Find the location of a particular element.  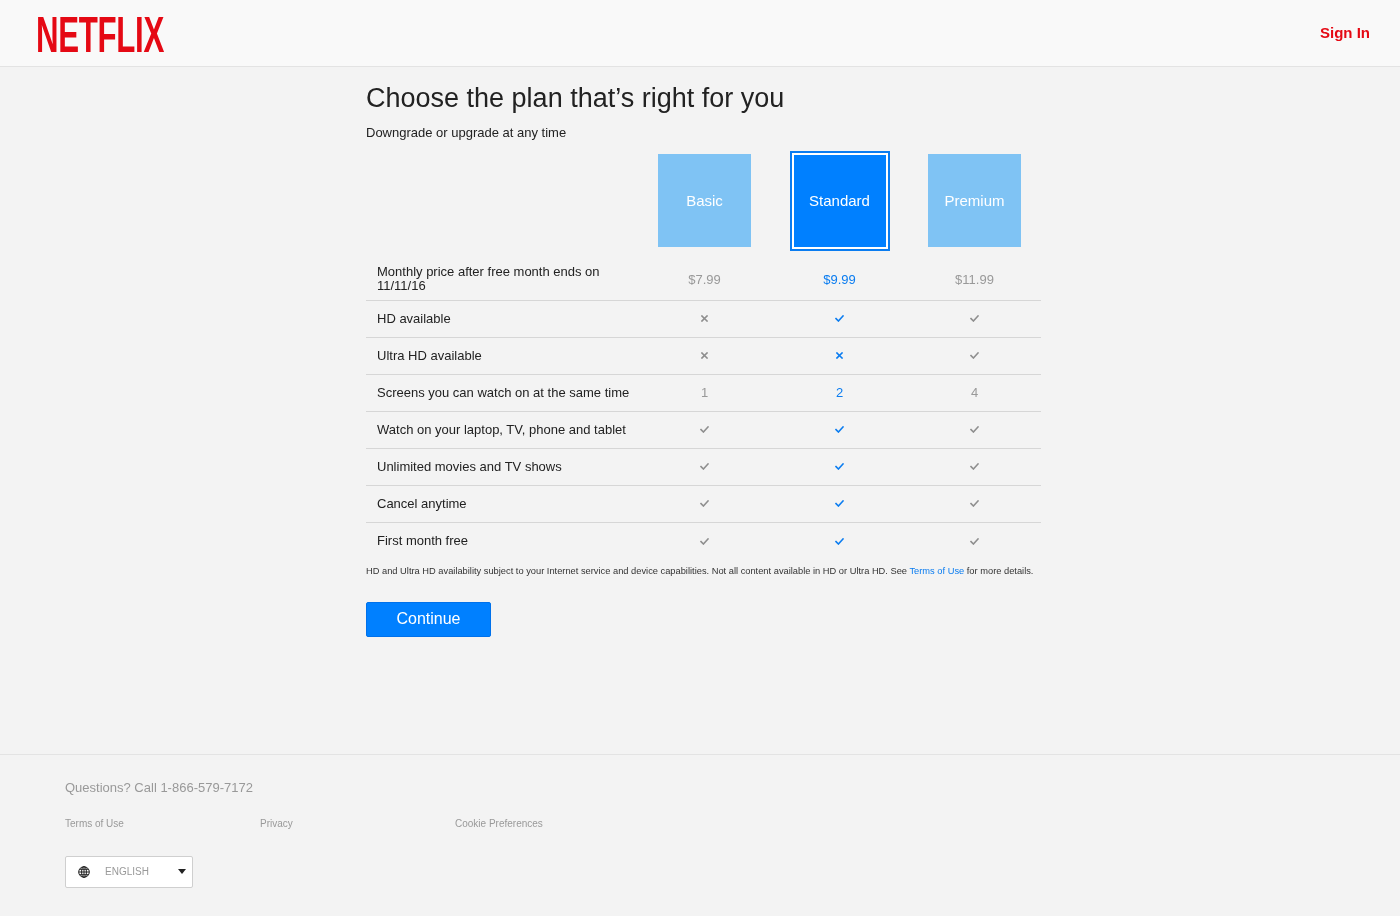

feature-label: HD available is located at coordinates (414, 319).